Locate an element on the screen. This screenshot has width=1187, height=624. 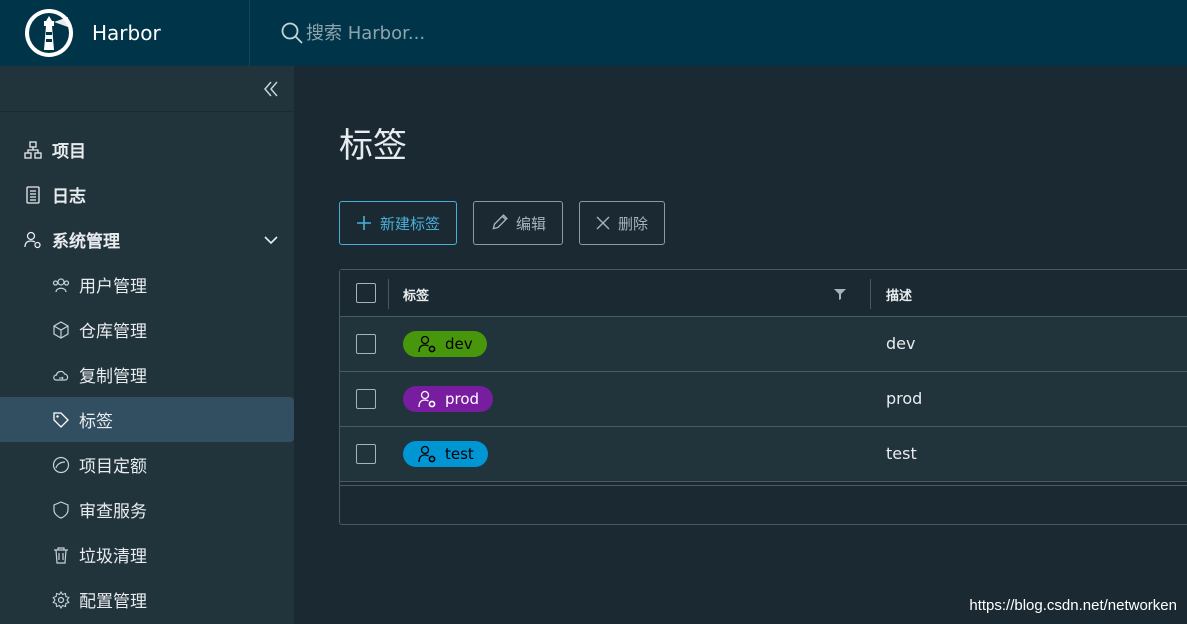
label-chip-text: test is located at coordinates (459, 454).